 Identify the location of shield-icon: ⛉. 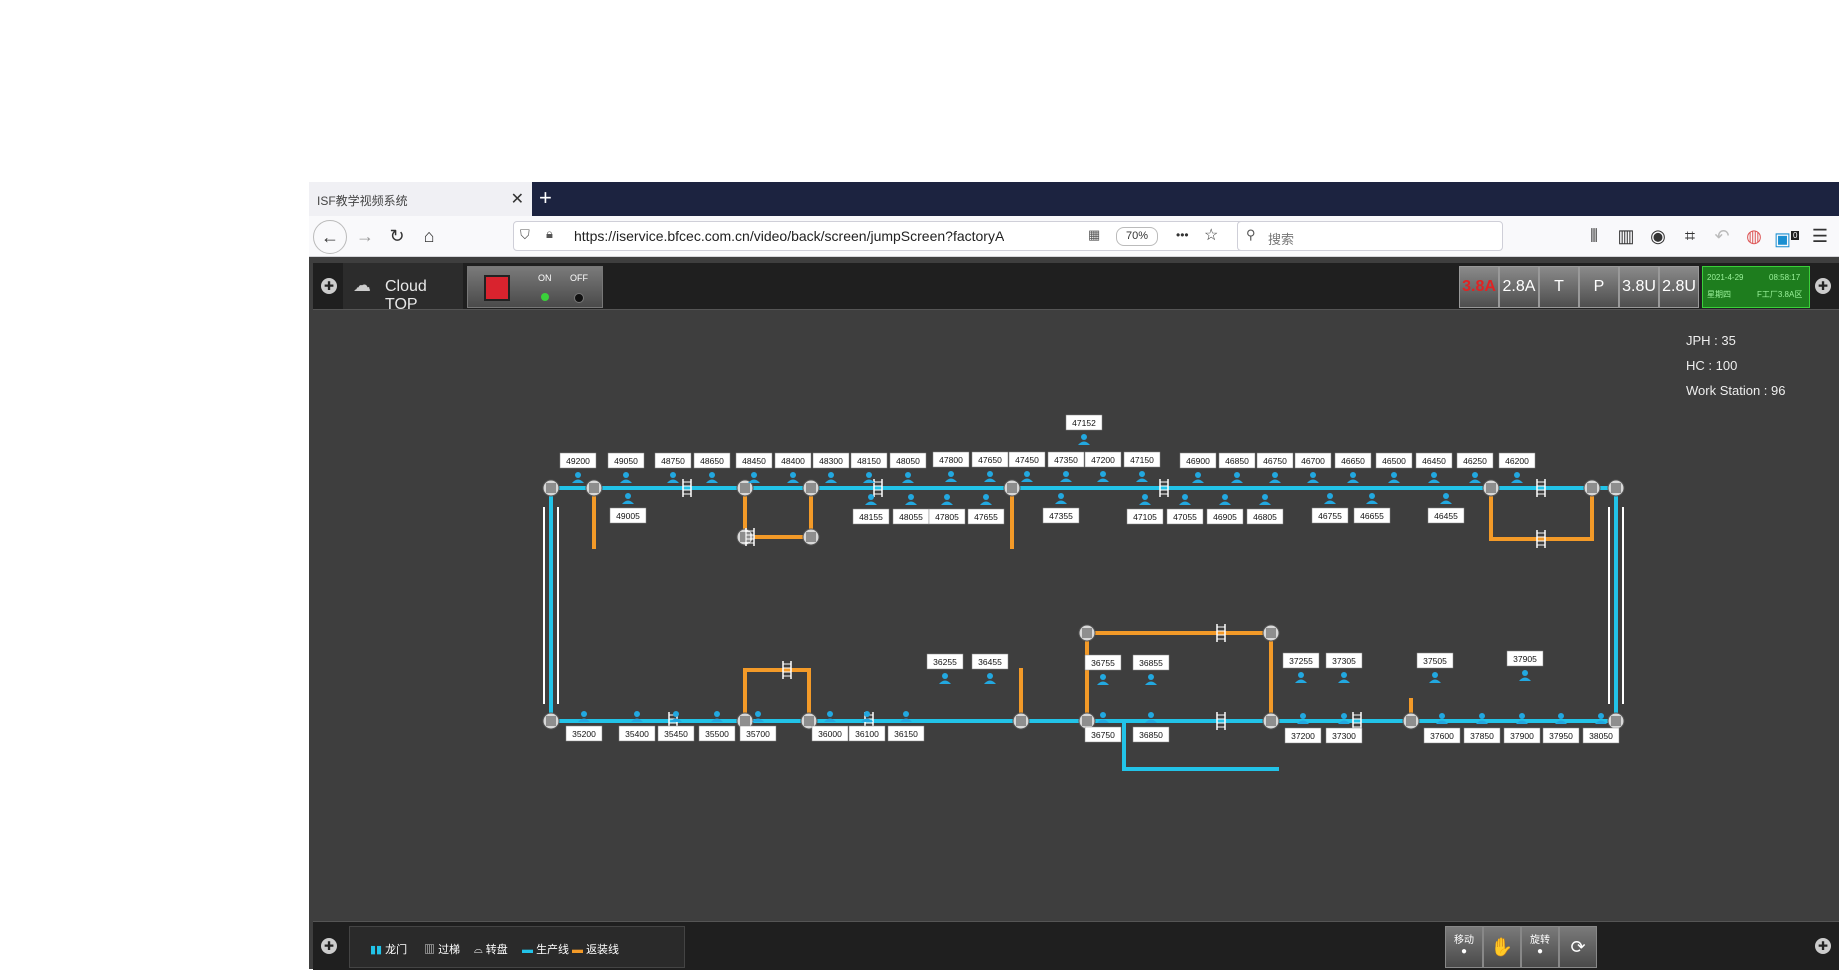
(525, 235).